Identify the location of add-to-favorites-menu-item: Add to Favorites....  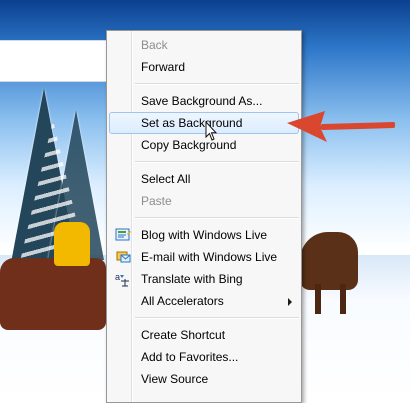
(204, 357).